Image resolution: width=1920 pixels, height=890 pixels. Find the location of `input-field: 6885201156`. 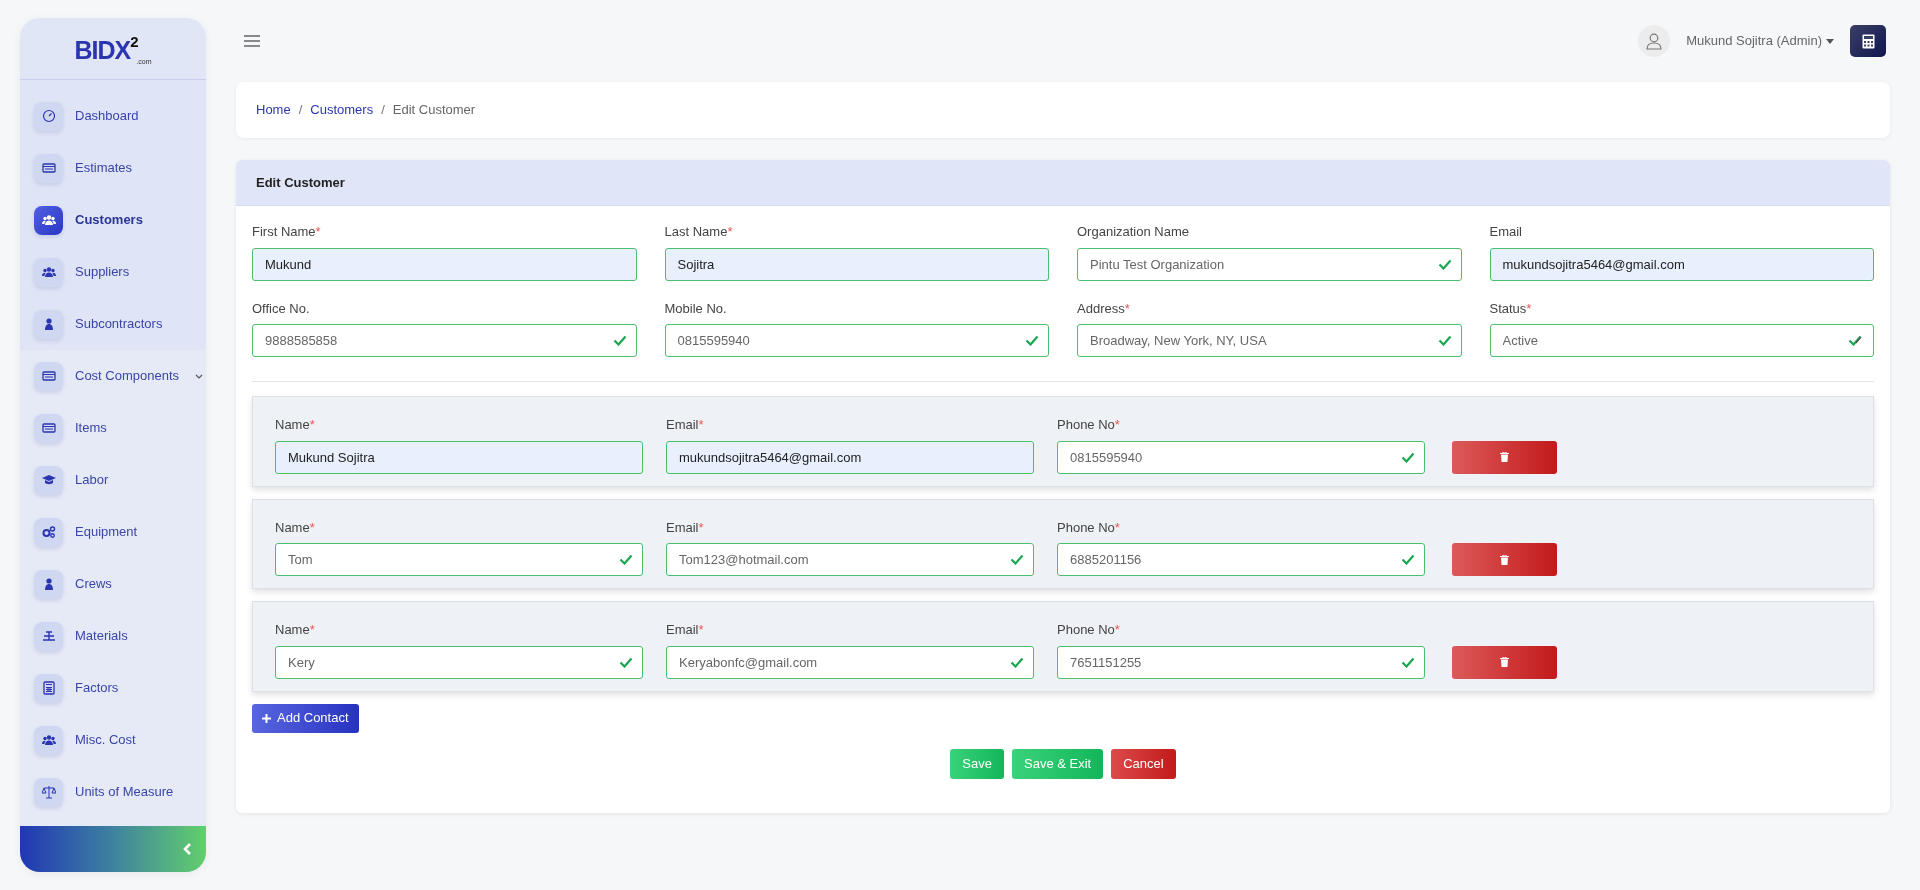

input-field: 6885201156 is located at coordinates (1241, 559).